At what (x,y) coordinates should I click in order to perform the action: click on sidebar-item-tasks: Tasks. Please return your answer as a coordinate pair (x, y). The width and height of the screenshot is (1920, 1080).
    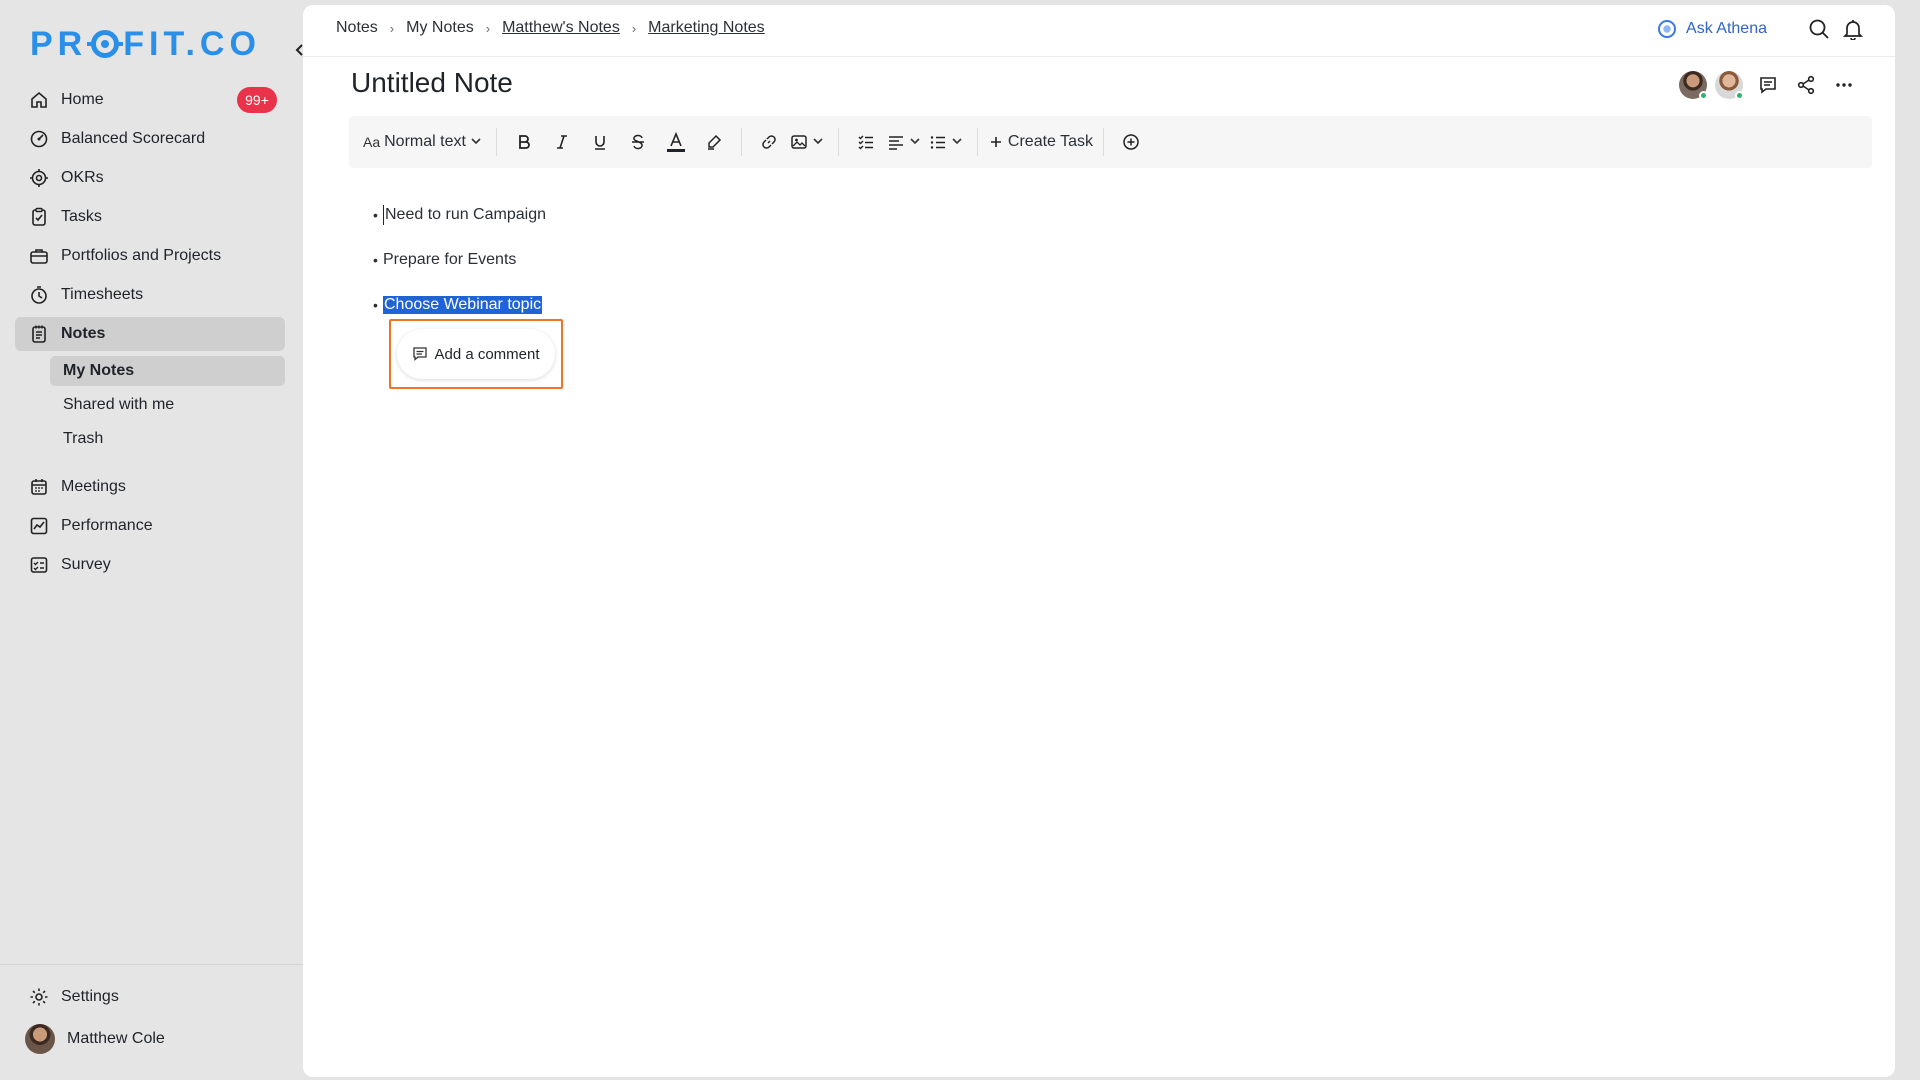
    Looking at the image, I should click on (150, 217).